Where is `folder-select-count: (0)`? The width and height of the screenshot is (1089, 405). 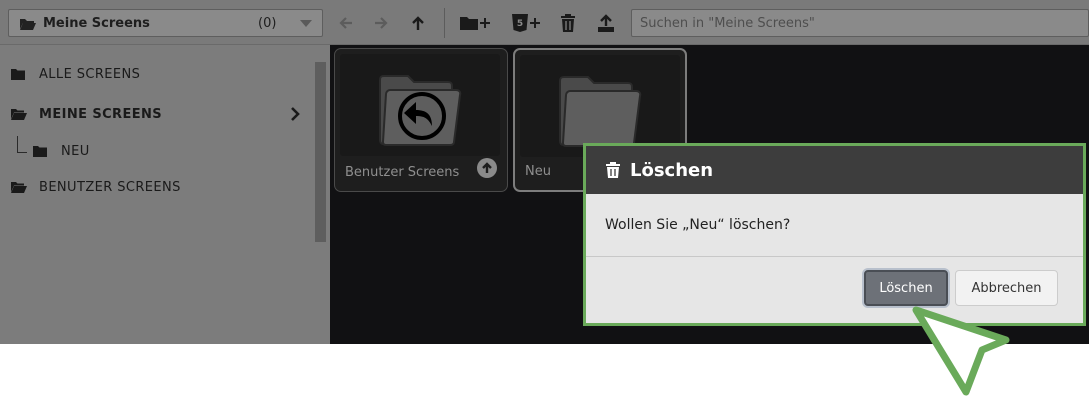
folder-select-count: (0) is located at coordinates (267, 23).